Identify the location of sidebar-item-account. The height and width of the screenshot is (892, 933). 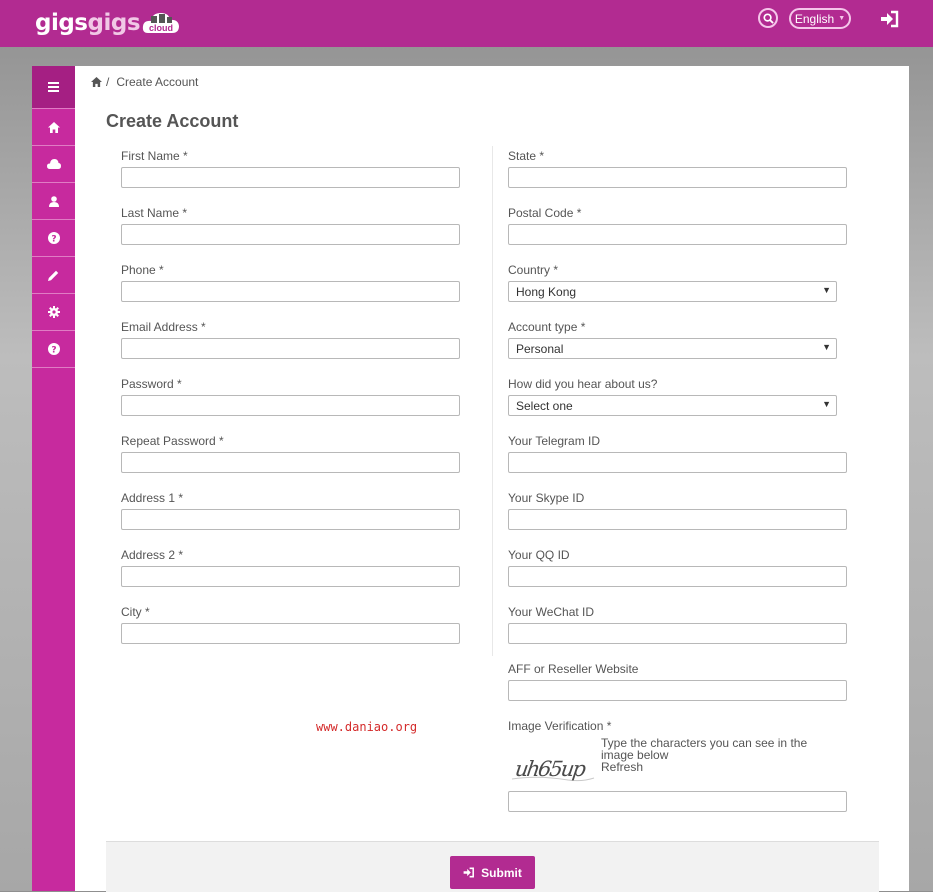
(53, 201).